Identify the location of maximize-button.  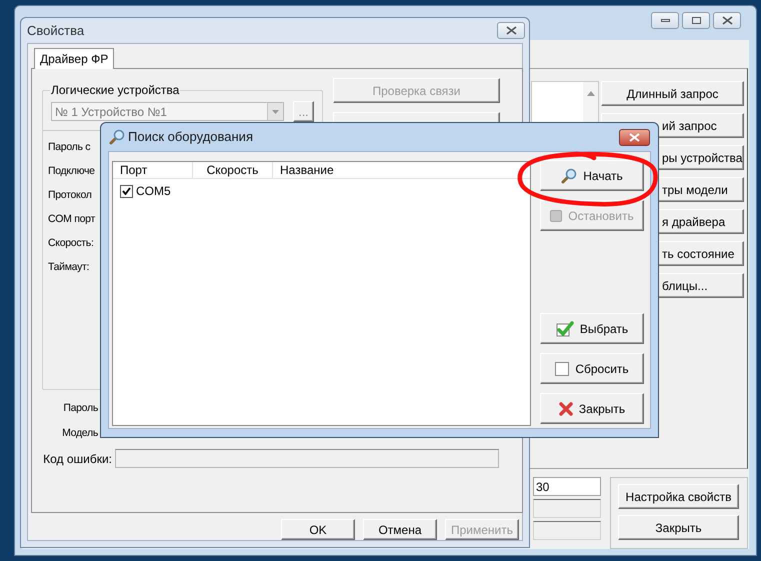
(696, 20).